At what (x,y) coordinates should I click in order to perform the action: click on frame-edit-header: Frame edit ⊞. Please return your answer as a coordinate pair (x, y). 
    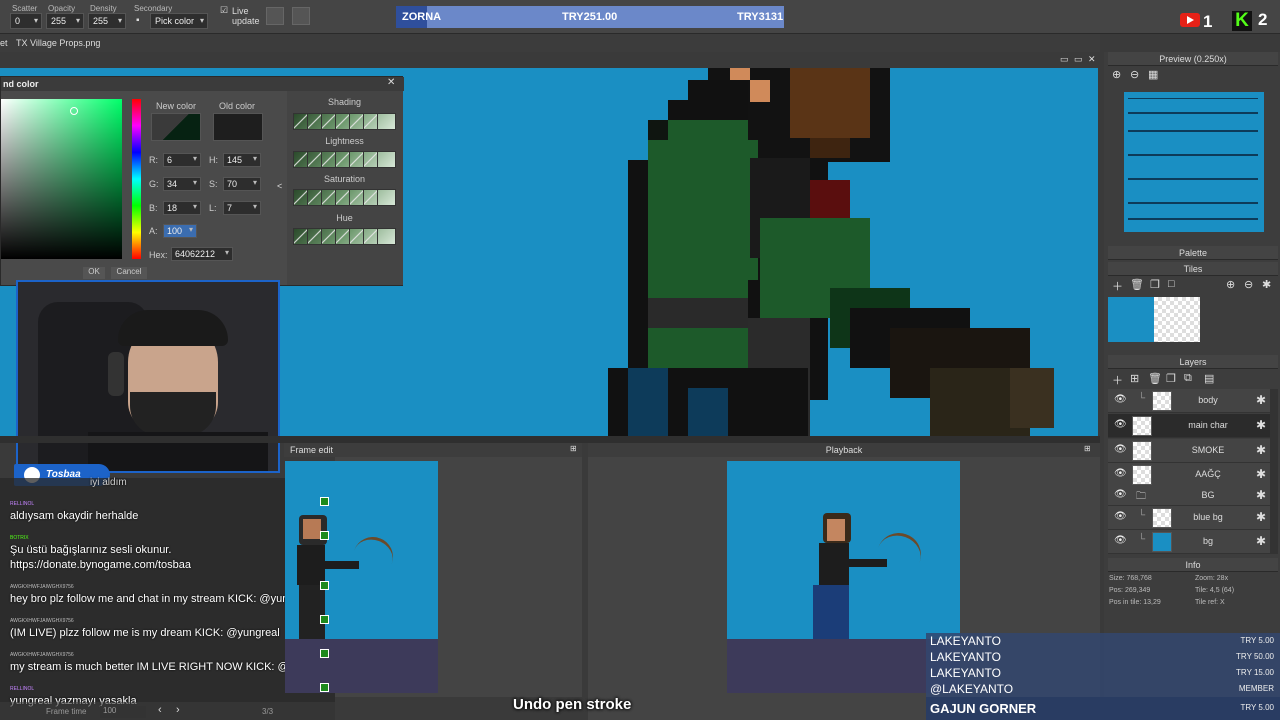
    Looking at the image, I should click on (433, 450).